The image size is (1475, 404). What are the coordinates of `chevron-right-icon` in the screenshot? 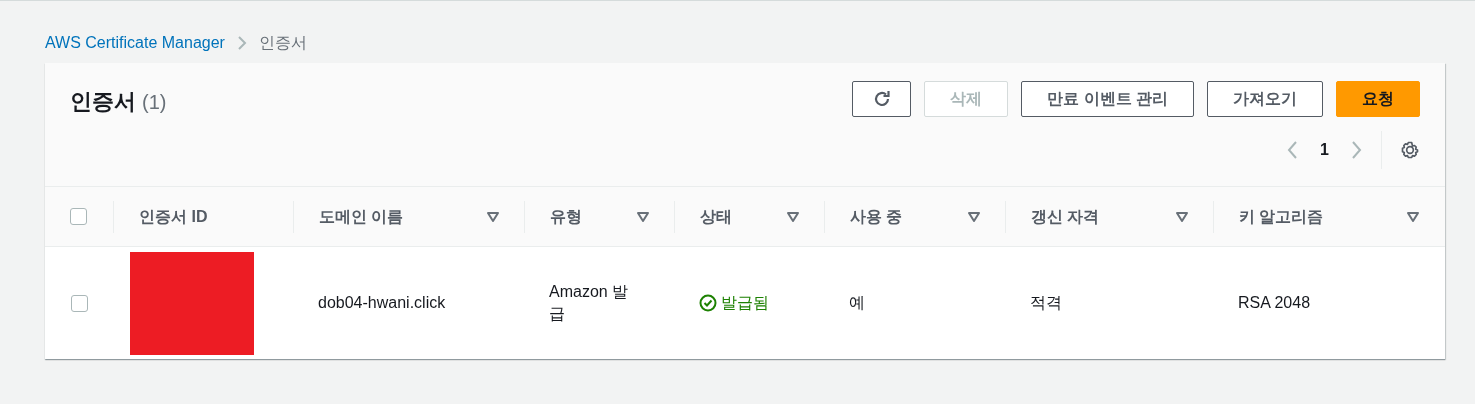 It's located at (241, 43).